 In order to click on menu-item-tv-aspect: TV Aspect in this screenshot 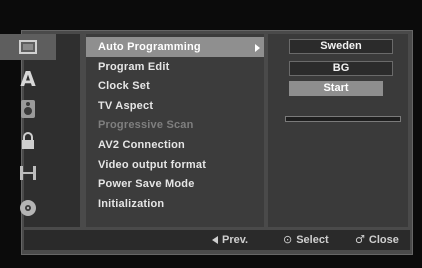, I will do `click(175, 106)`.